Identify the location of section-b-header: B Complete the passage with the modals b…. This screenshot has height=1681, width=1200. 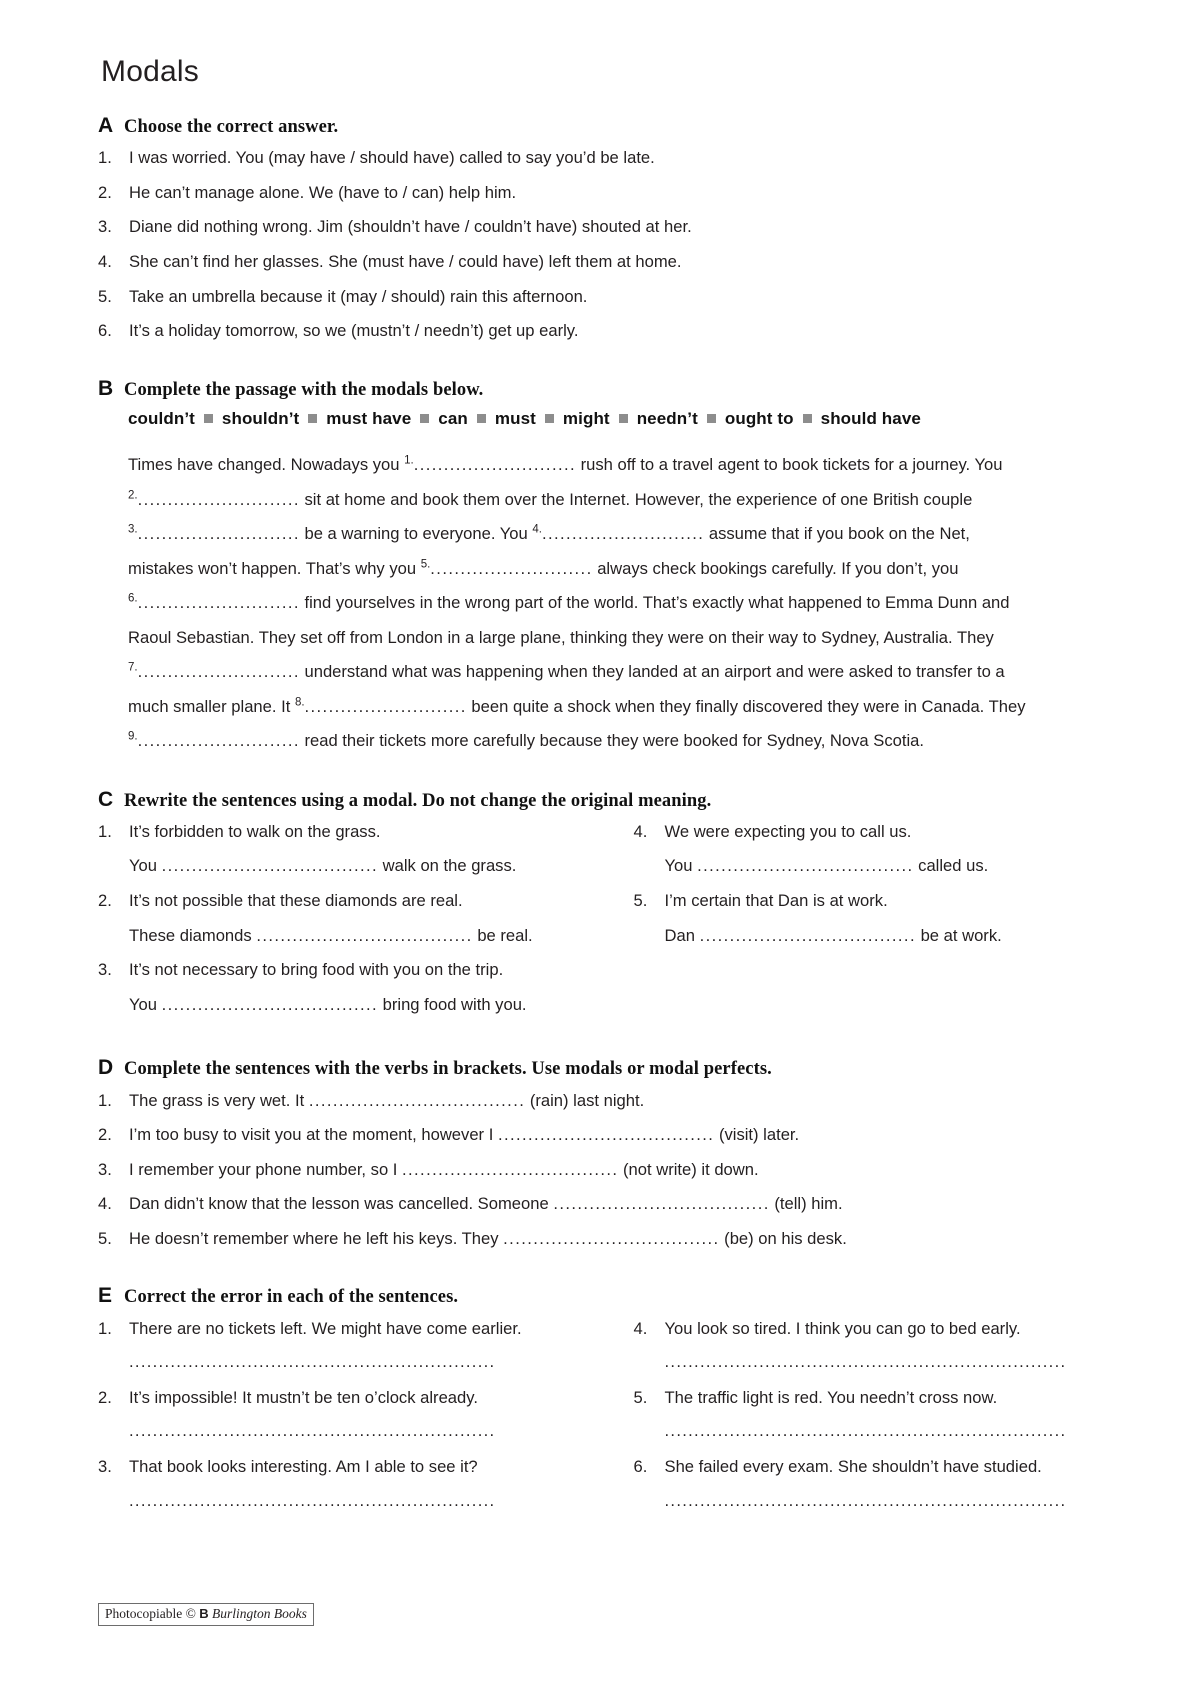
(601, 389).